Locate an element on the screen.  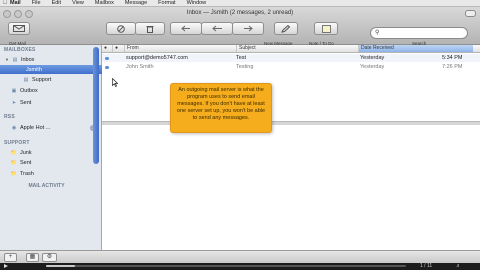
reply-arrow-icon is located at coordinates (185, 28).